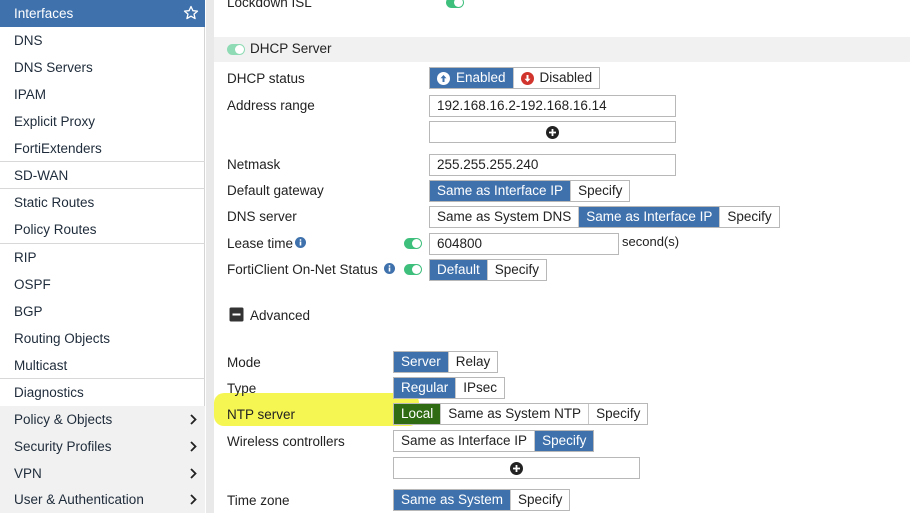 This screenshot has height=513, width=910. I want to click on disabled-option: Disabled, so click(557, 78).